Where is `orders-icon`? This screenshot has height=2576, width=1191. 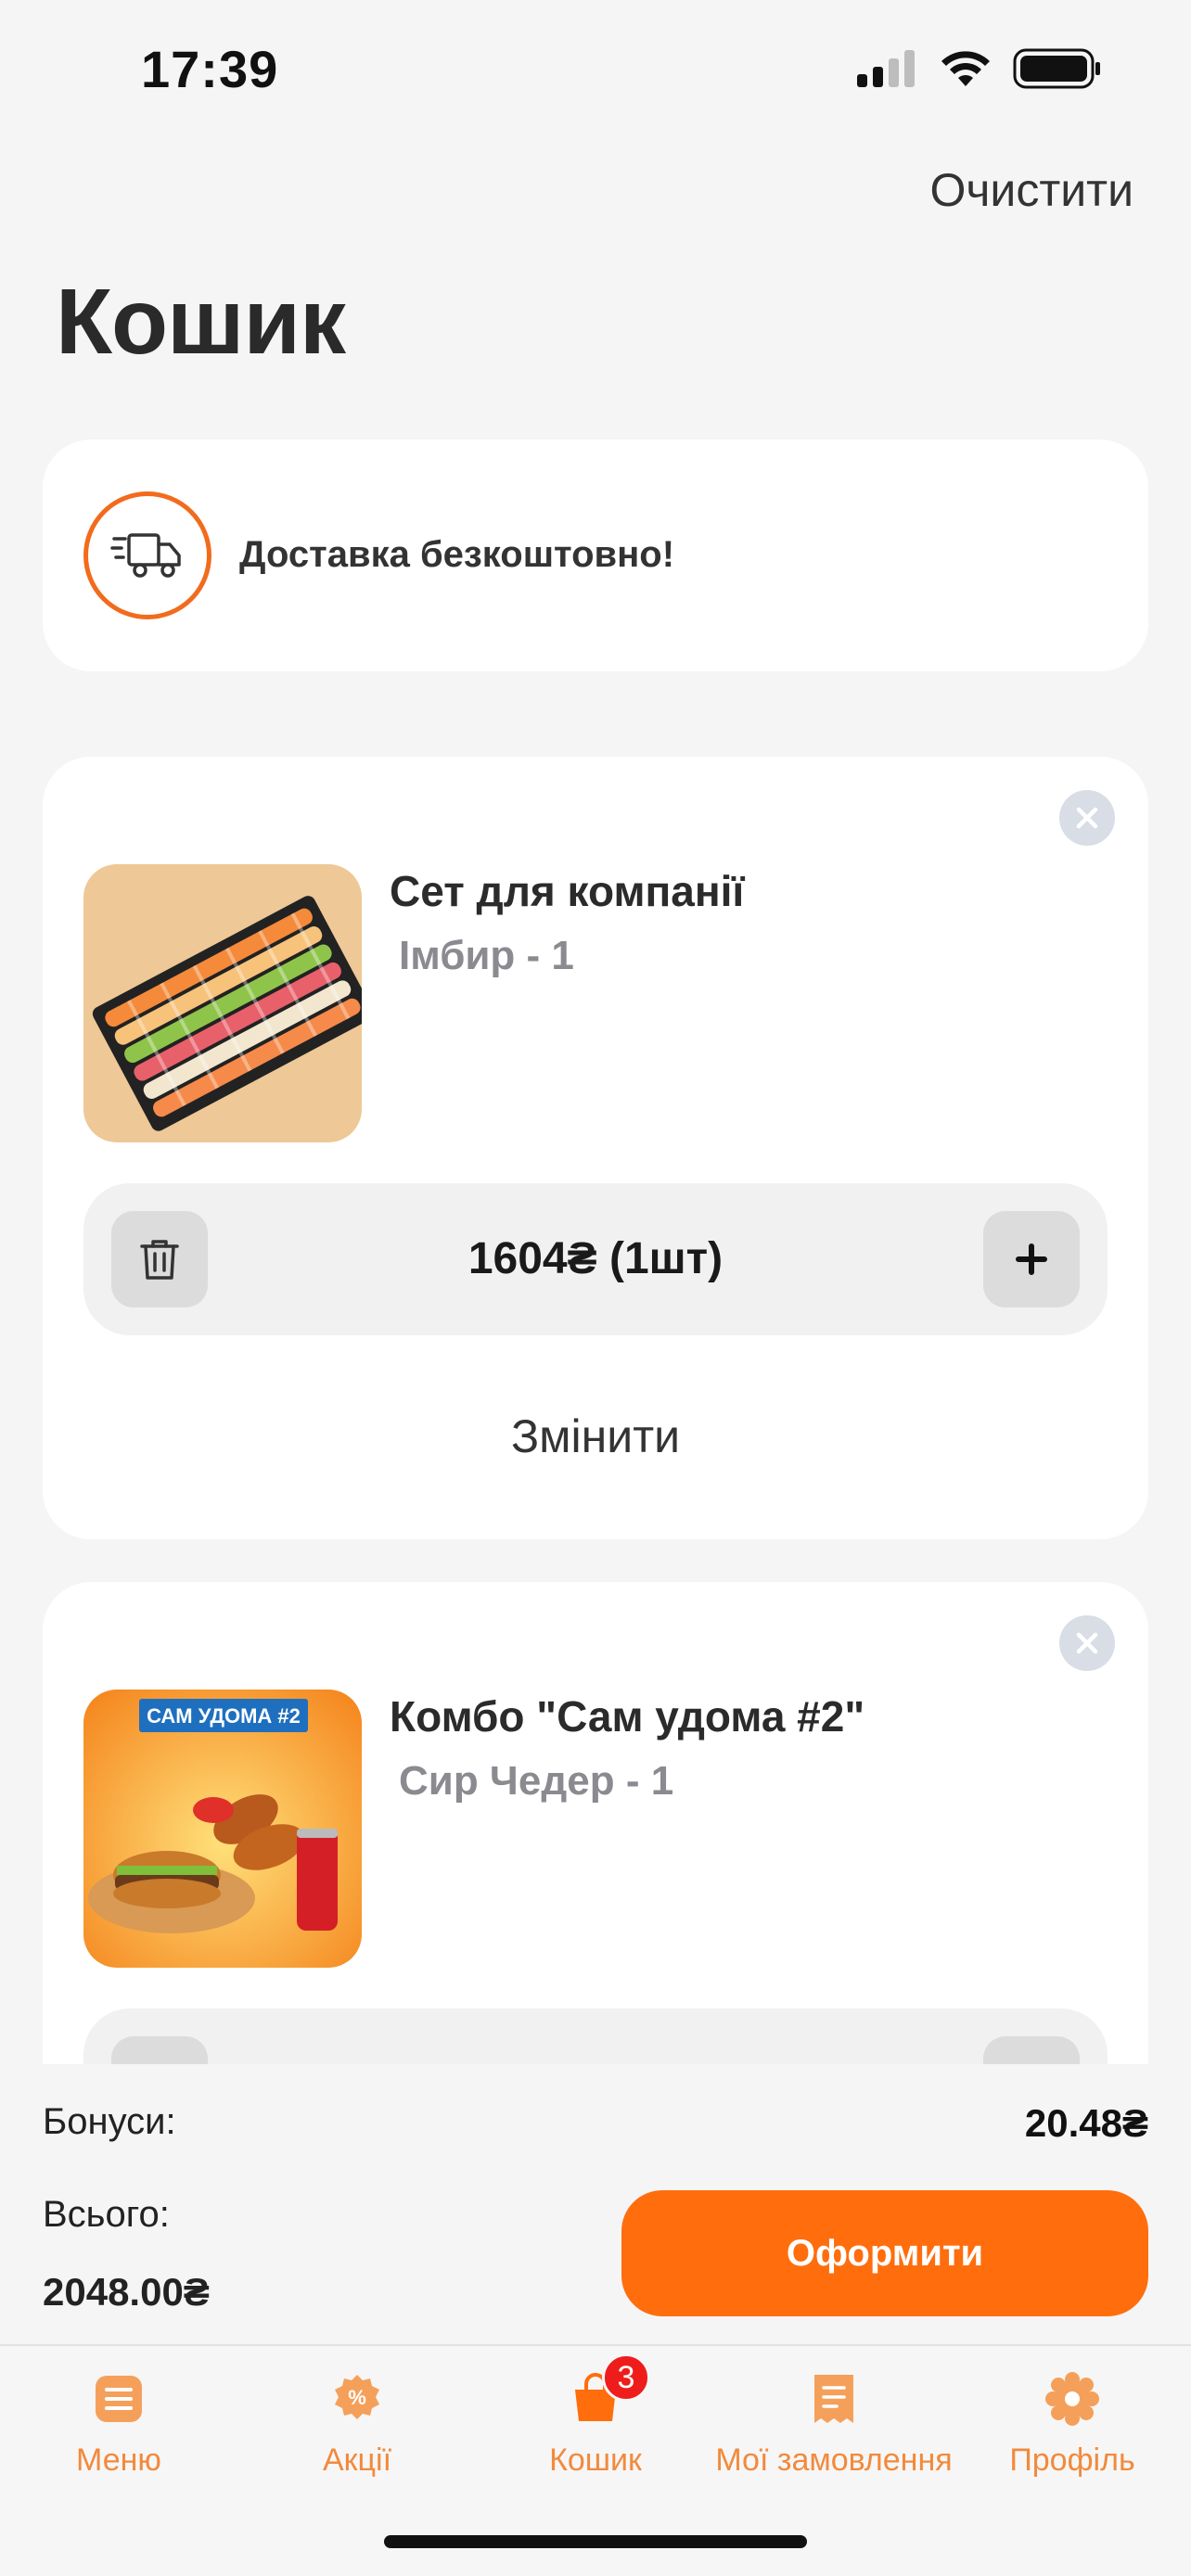
orders-icon is located at coordinates (834, 2399).